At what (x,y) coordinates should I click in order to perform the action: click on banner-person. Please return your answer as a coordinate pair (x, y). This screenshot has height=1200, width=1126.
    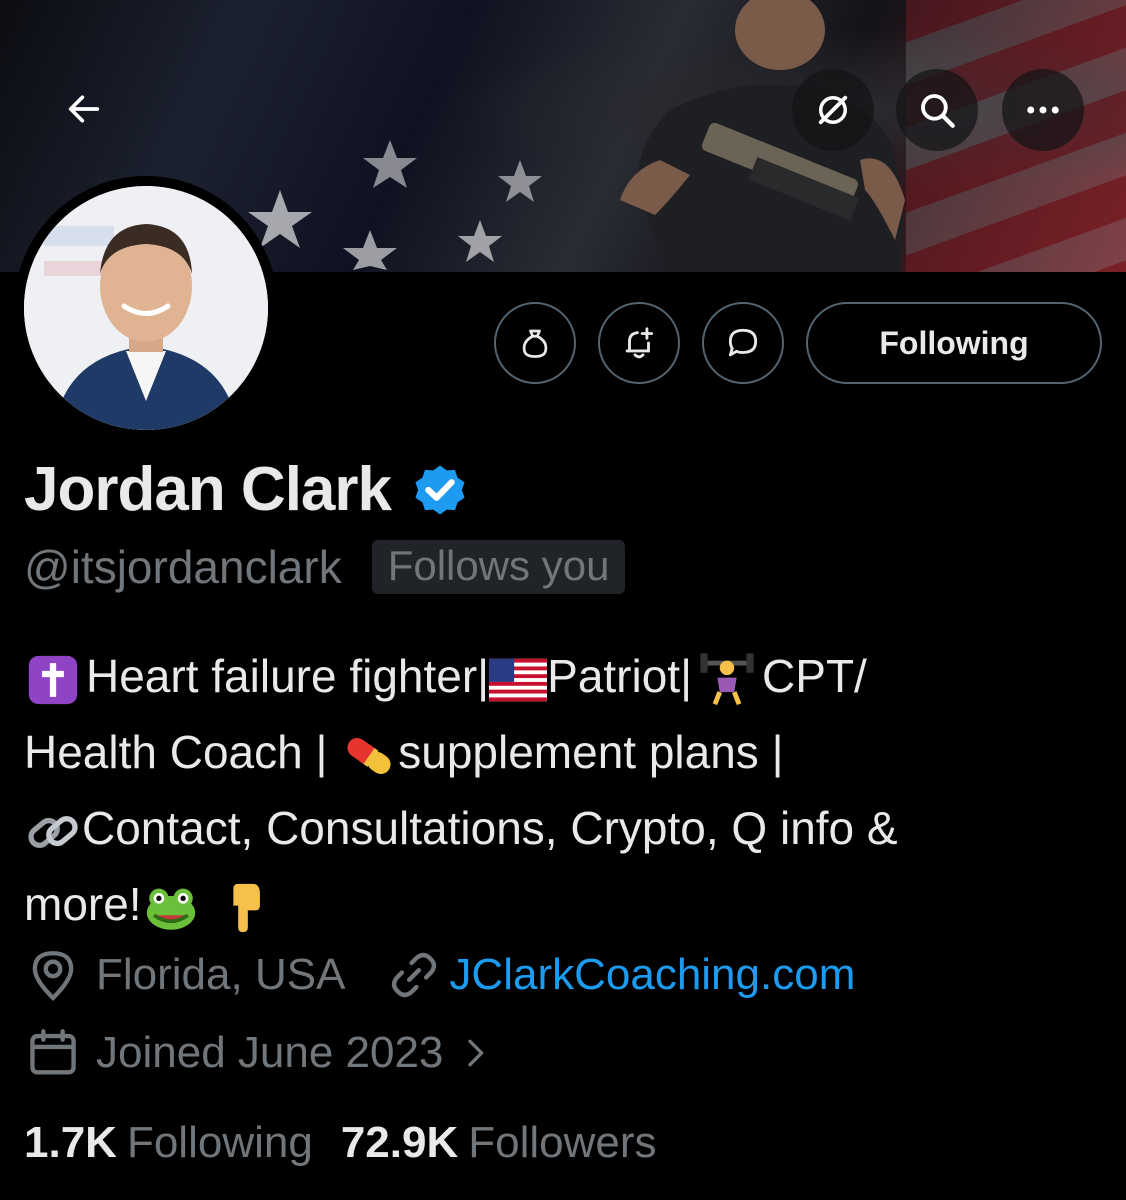
    Looking at the image, I should click on (762, 136).